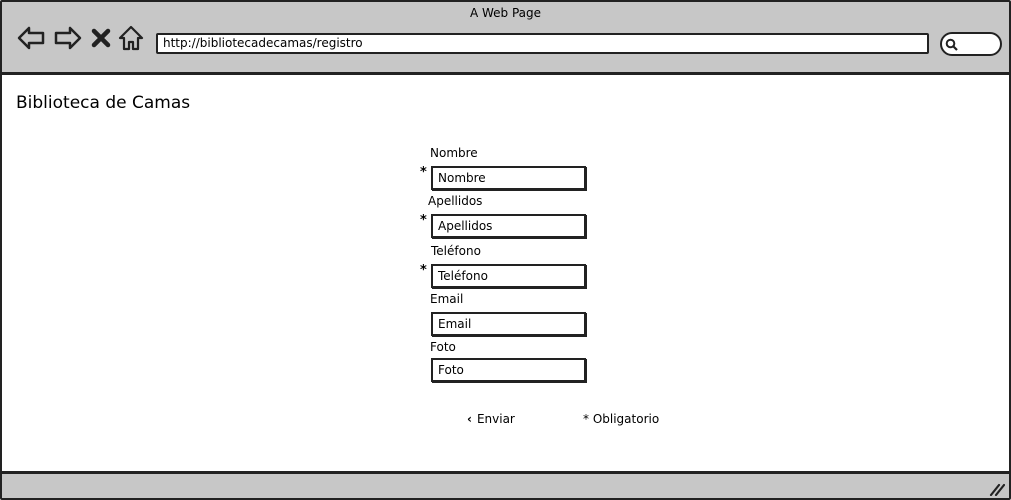  What do you see at coordinates (103, 103) in the screenshot?
I see `page-title: Biblioteca de Camas` at bounding box center [103, 103].